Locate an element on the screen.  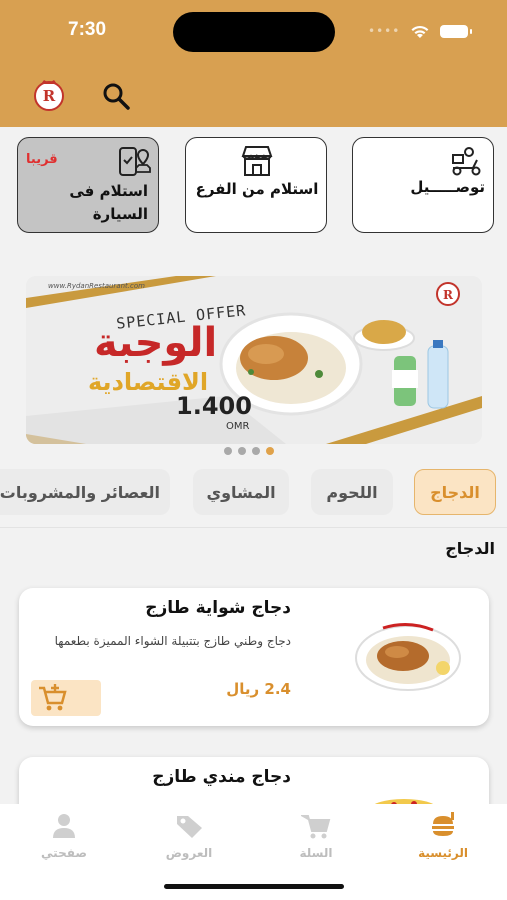
category-juices-drinks-label: العصائر والمشروبات is located at coordinates (80, 492).